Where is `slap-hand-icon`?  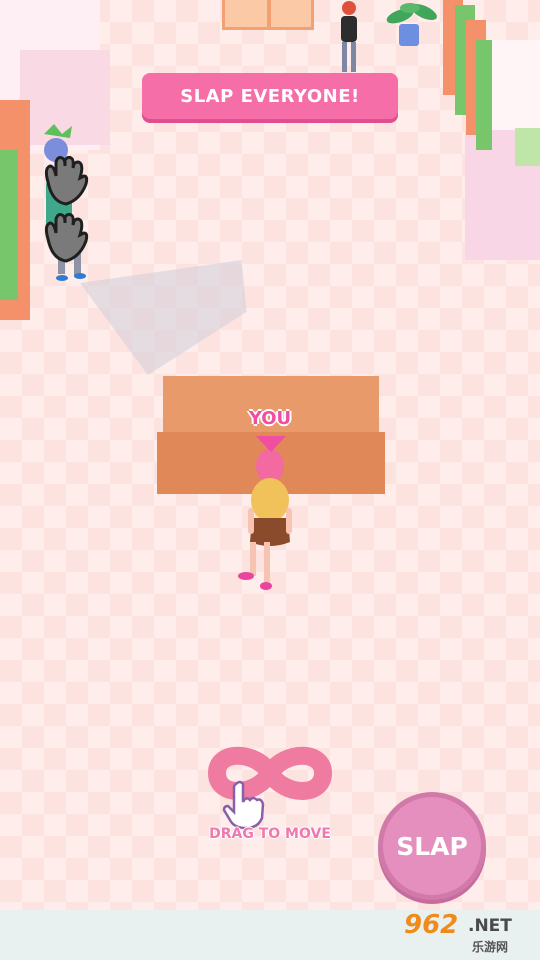
slap-hand-icon is located at coordinates (66, 181).